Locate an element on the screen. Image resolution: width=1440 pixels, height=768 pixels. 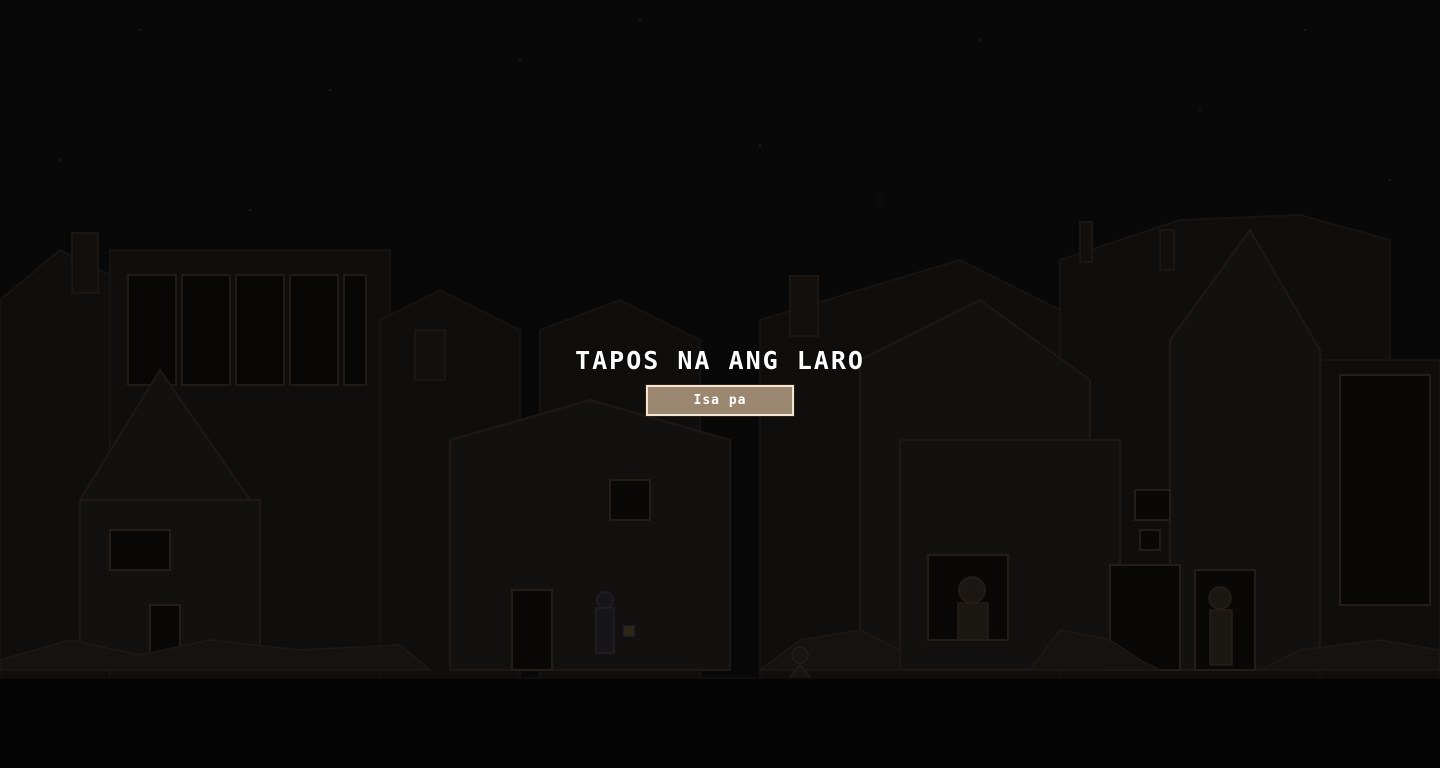
game-over-title: TAPOS NA ANG LARO is located at coordinates (720, 360).